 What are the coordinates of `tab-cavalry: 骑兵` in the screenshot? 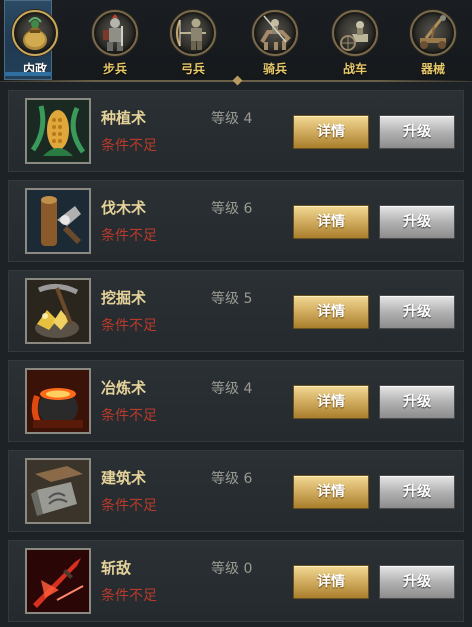 It's located at (275, 40).